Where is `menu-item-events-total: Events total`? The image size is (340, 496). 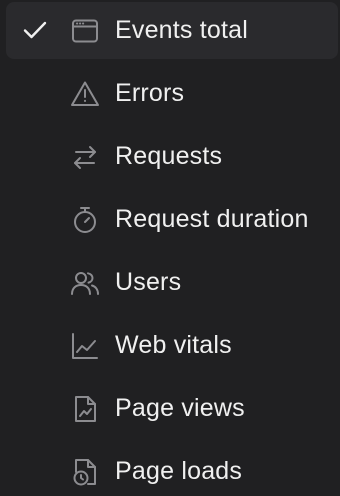 menu-item-events-total: Events total is located at coordinates (172, 30).